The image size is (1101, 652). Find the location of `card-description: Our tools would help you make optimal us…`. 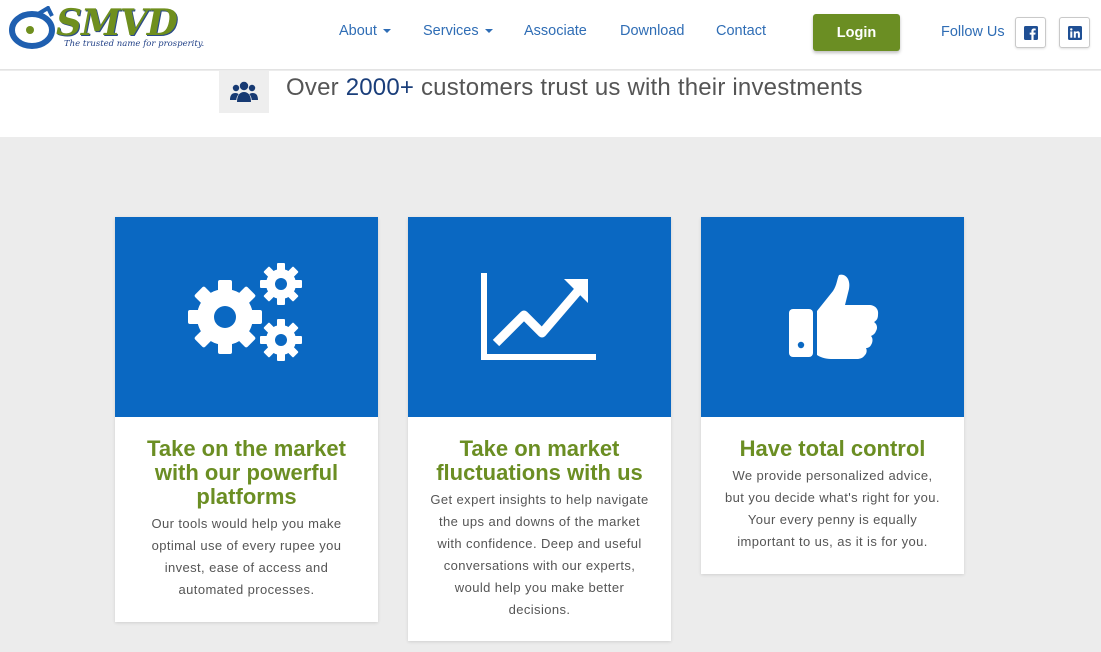

card-description: Our tools would help you make optimal us… is located at coordinates (246, 556).